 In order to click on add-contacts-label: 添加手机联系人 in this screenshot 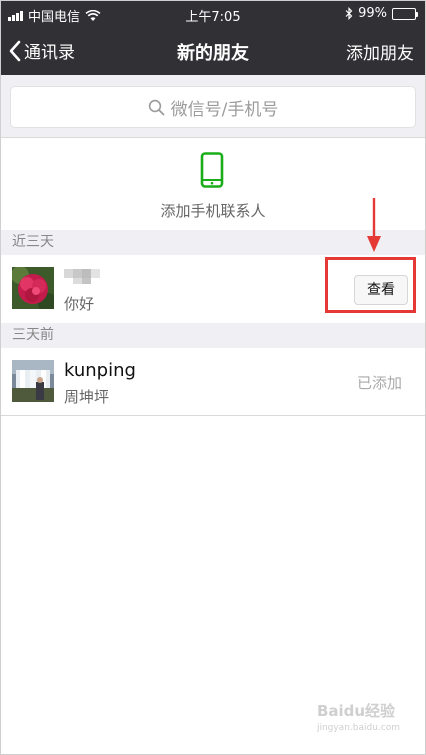, I will do `click(213, 211)`.